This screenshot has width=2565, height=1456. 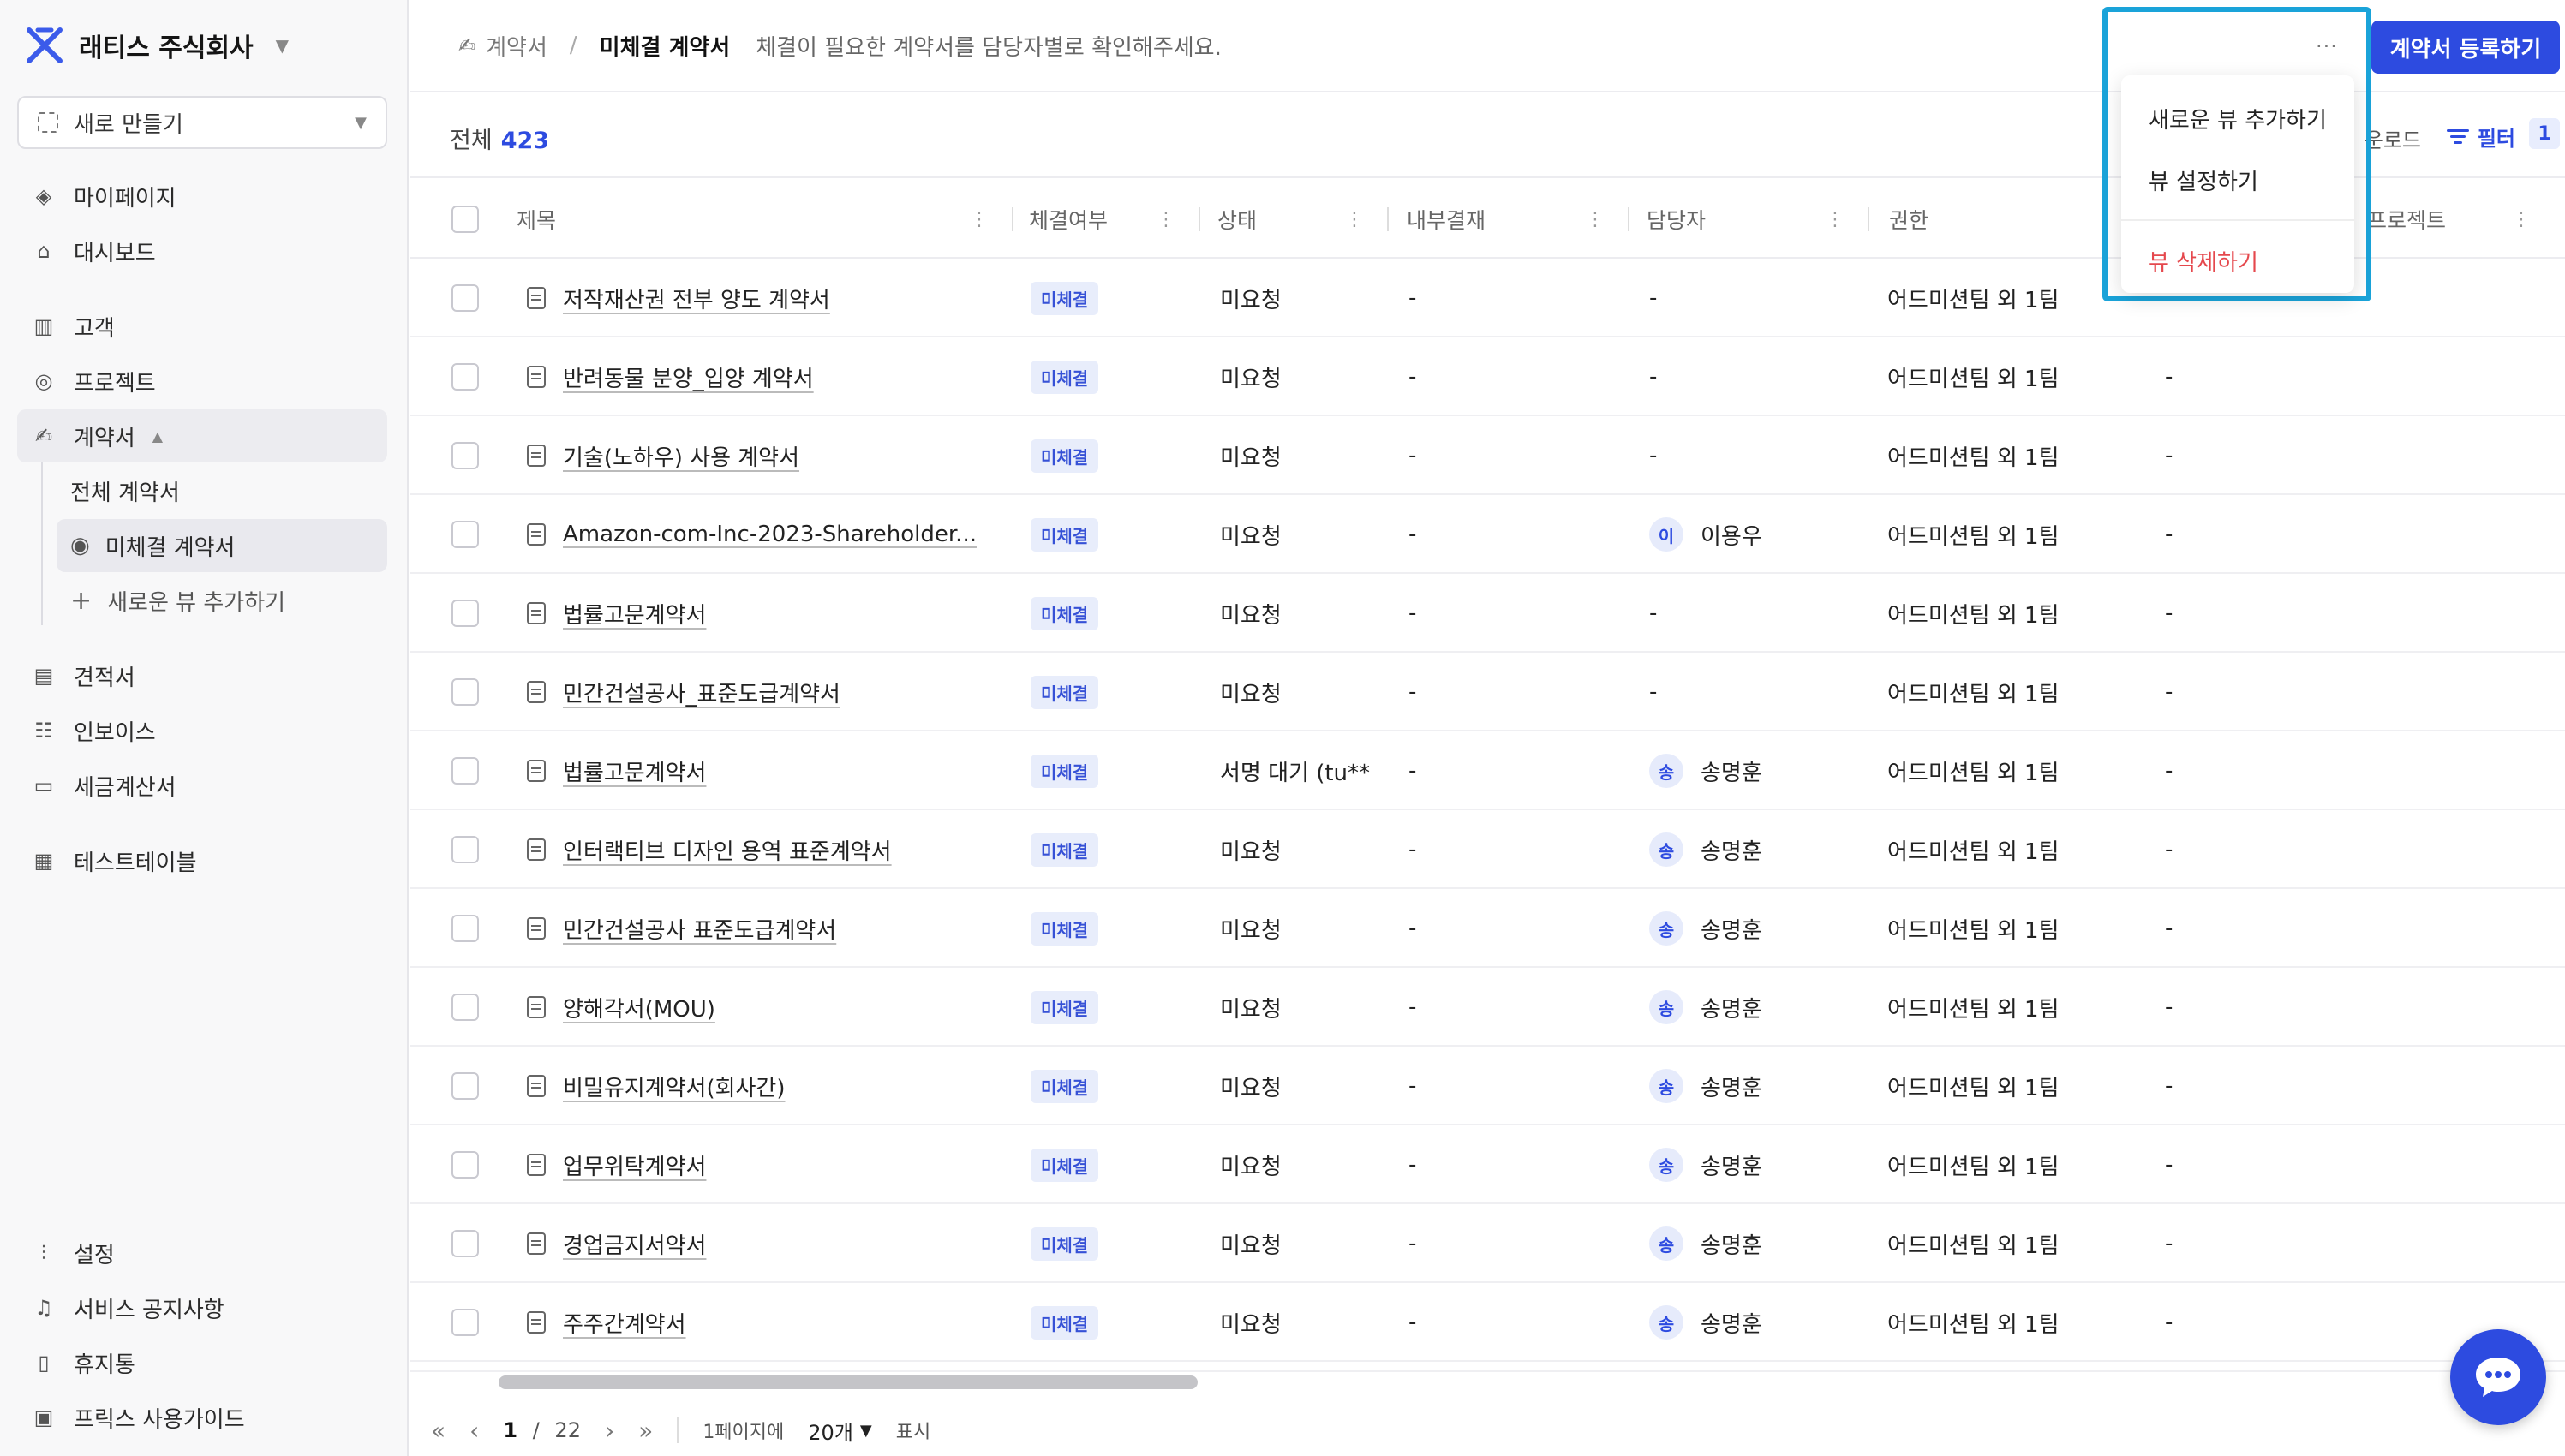 I want to click on cell-title: 반려동물 분양_입양 계약서, so click(x=767, y=376).